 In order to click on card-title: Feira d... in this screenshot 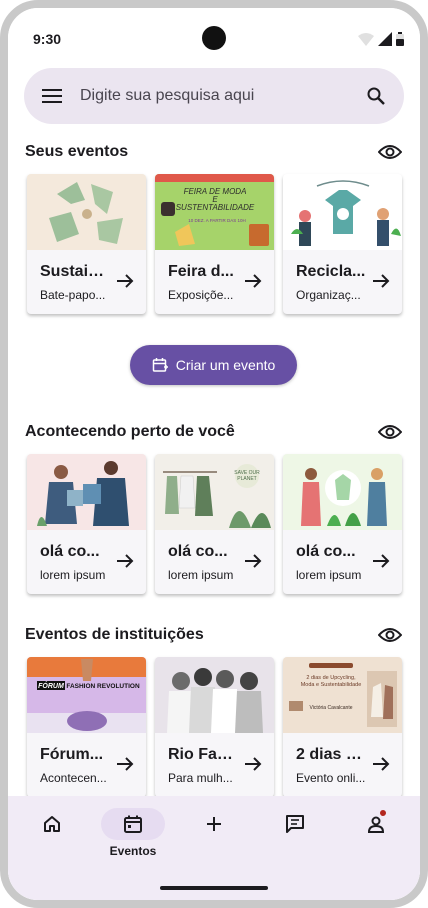, I will do `click(201, 271)`.